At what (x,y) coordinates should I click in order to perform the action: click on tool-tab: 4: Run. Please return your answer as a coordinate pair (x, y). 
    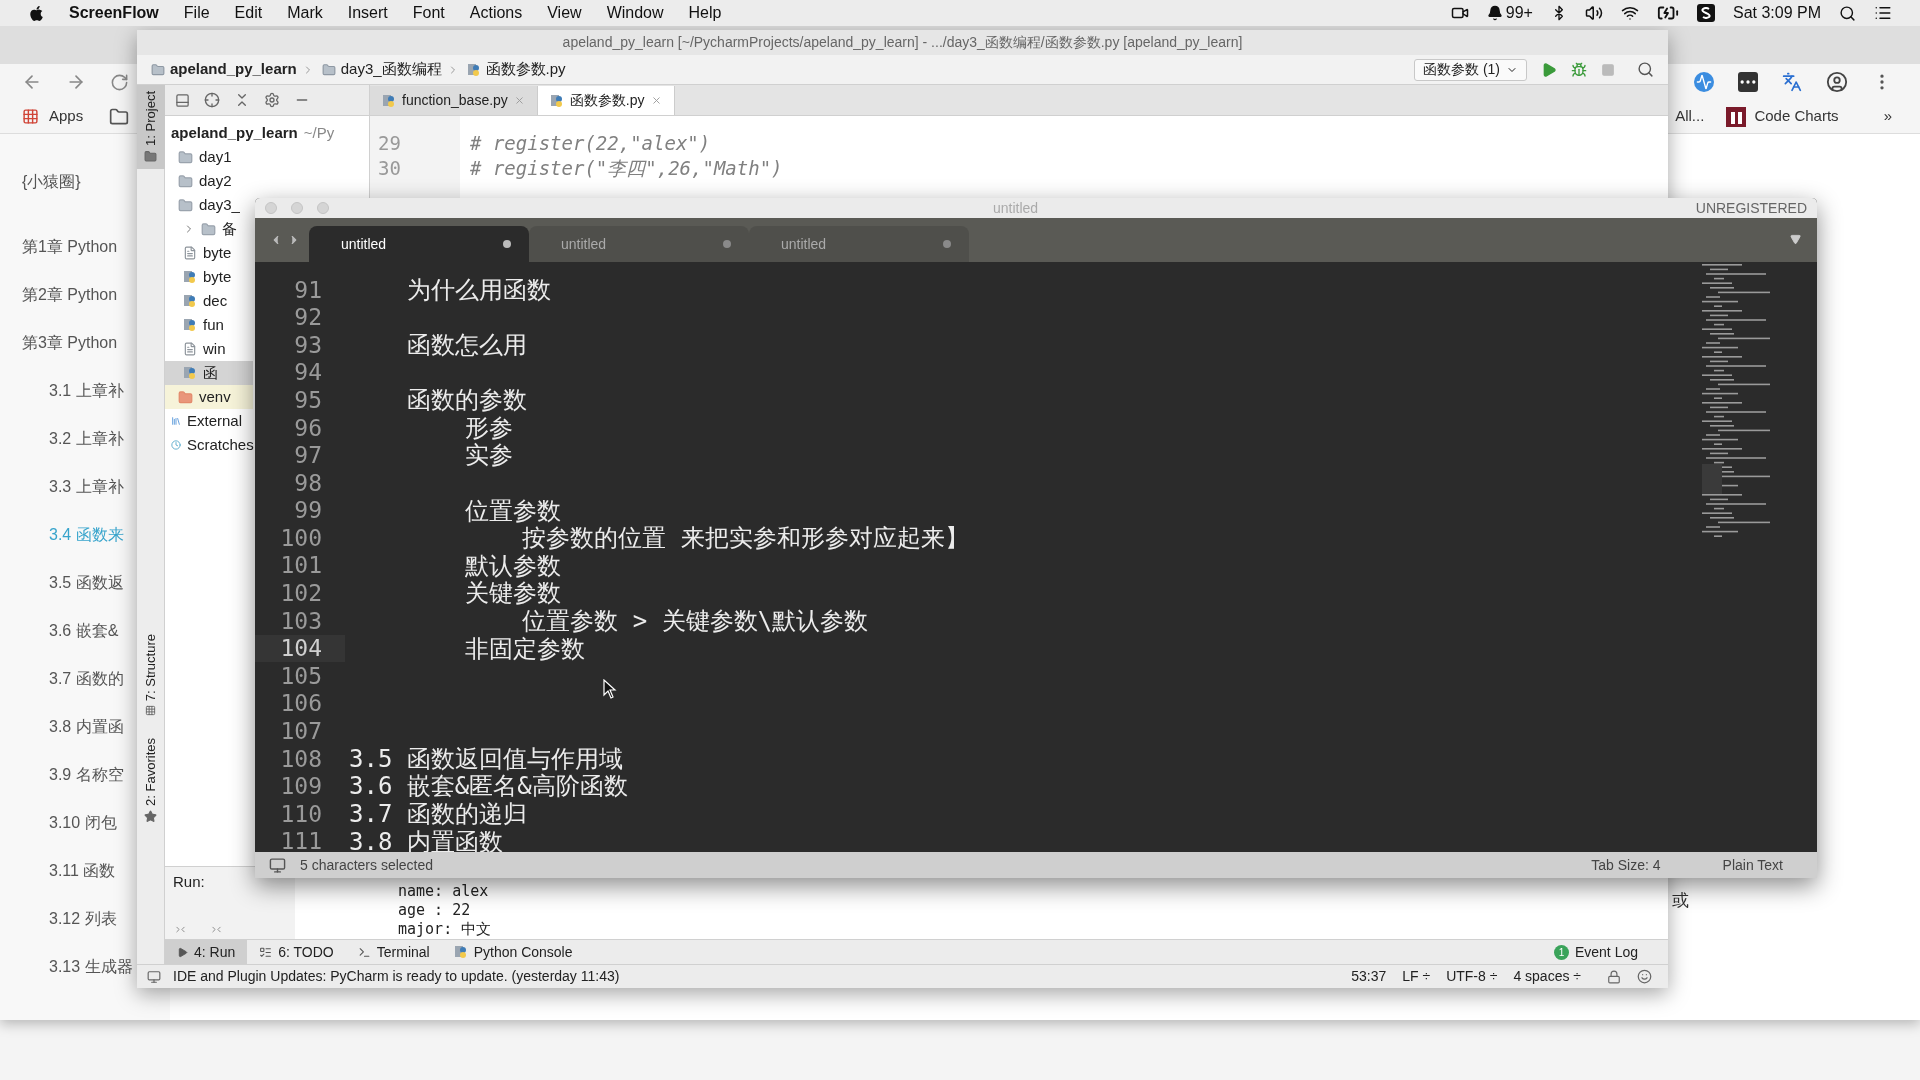
    Looking at the image, I should click on (206, 952).